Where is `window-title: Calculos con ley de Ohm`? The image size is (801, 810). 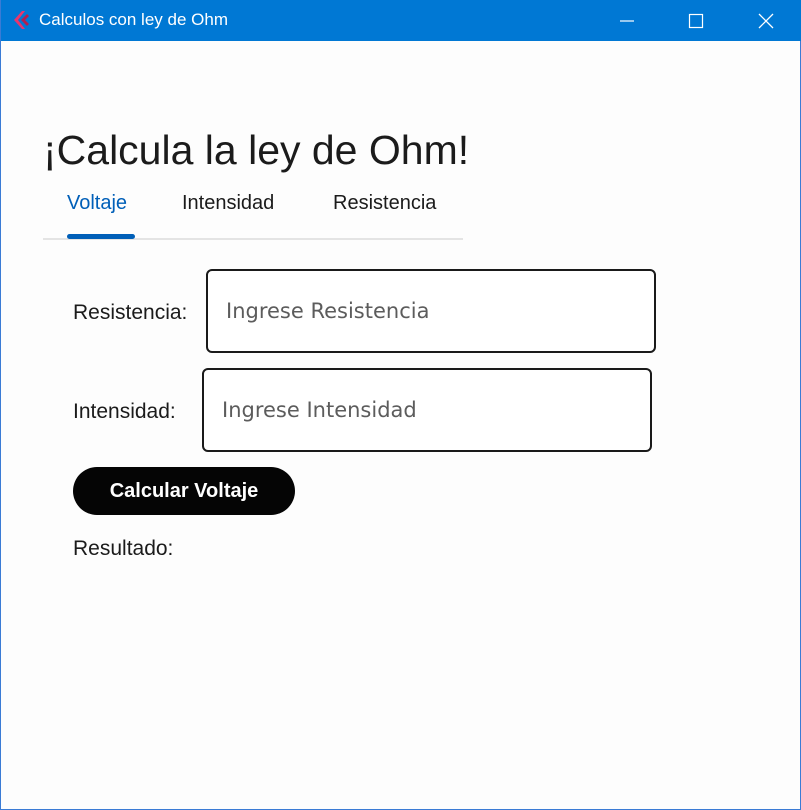 window-title: Calculos con ley de Ohm is located at coordinates (133, 19).